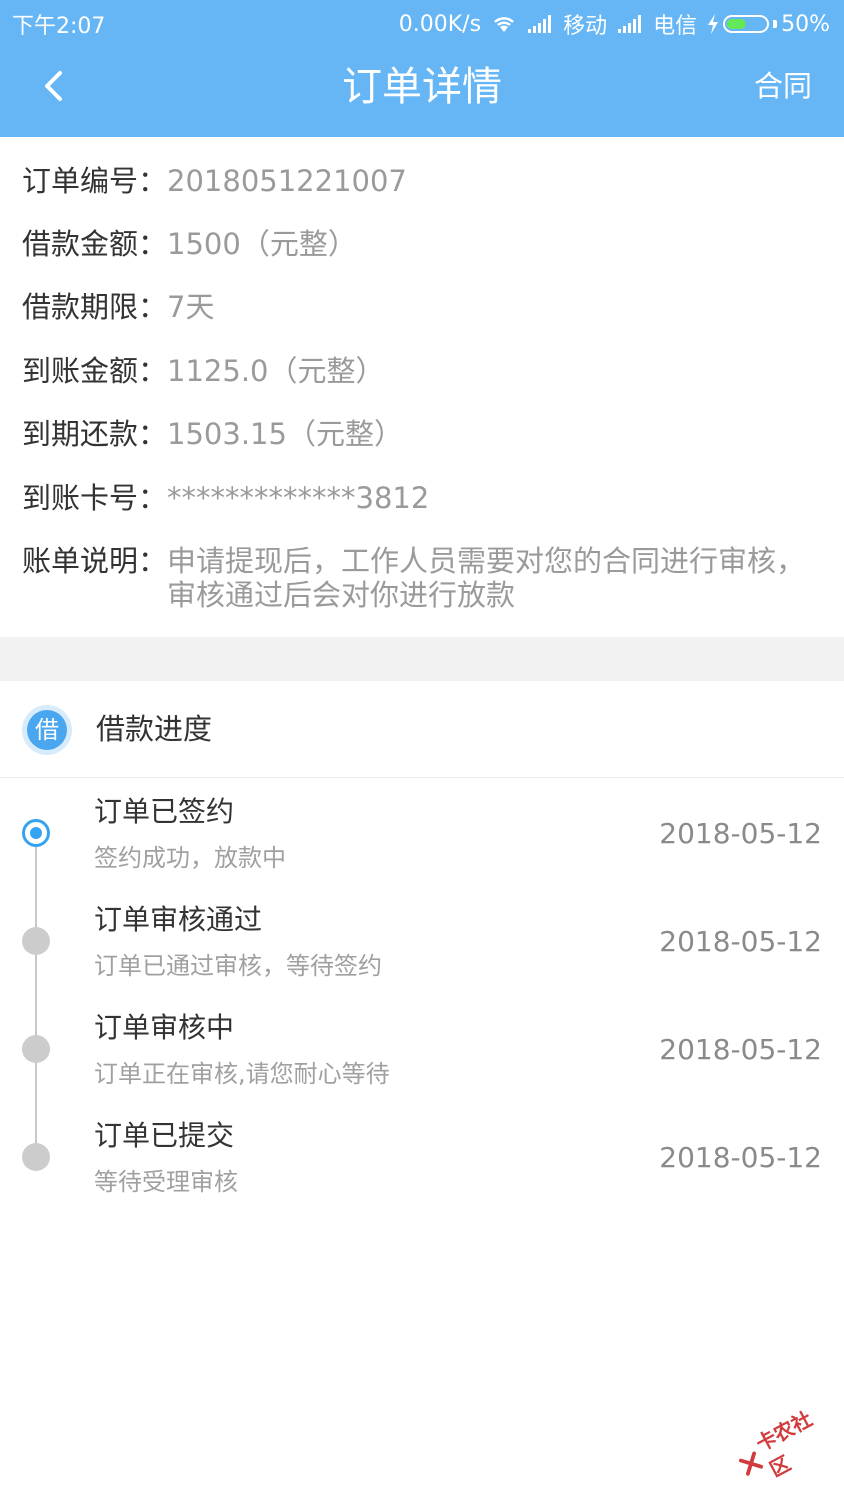  I want to click on loan-badge-icon: 借, so click(47, 730).